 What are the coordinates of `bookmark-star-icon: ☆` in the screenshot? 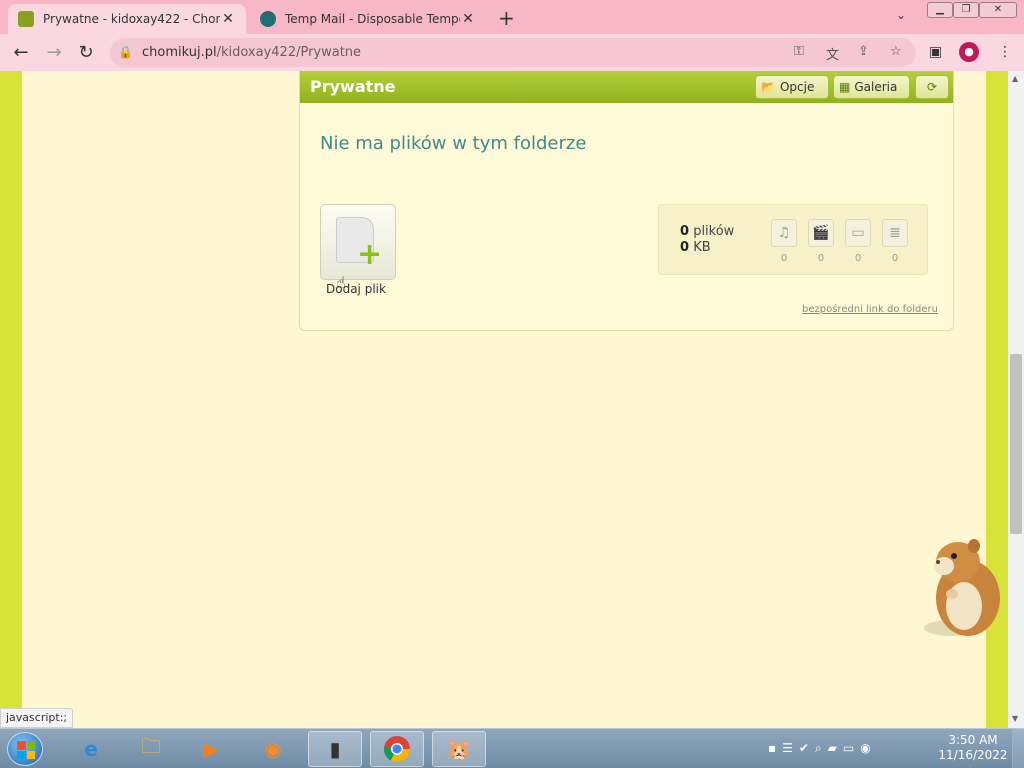 It's located at (896, 51).